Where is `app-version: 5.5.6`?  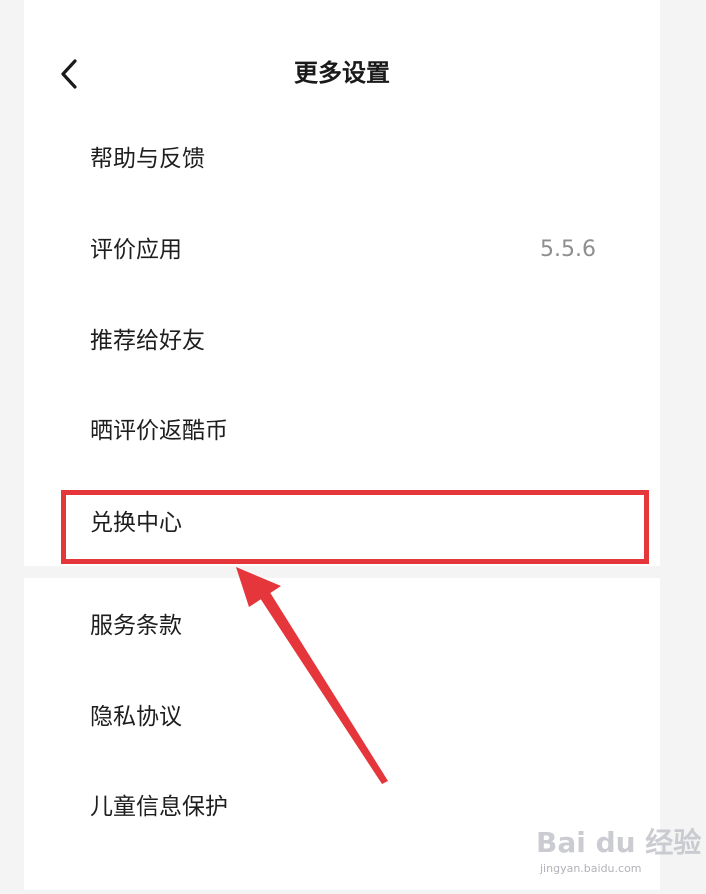
app-version: 5.5.6 is located at coordinates (568, 249).